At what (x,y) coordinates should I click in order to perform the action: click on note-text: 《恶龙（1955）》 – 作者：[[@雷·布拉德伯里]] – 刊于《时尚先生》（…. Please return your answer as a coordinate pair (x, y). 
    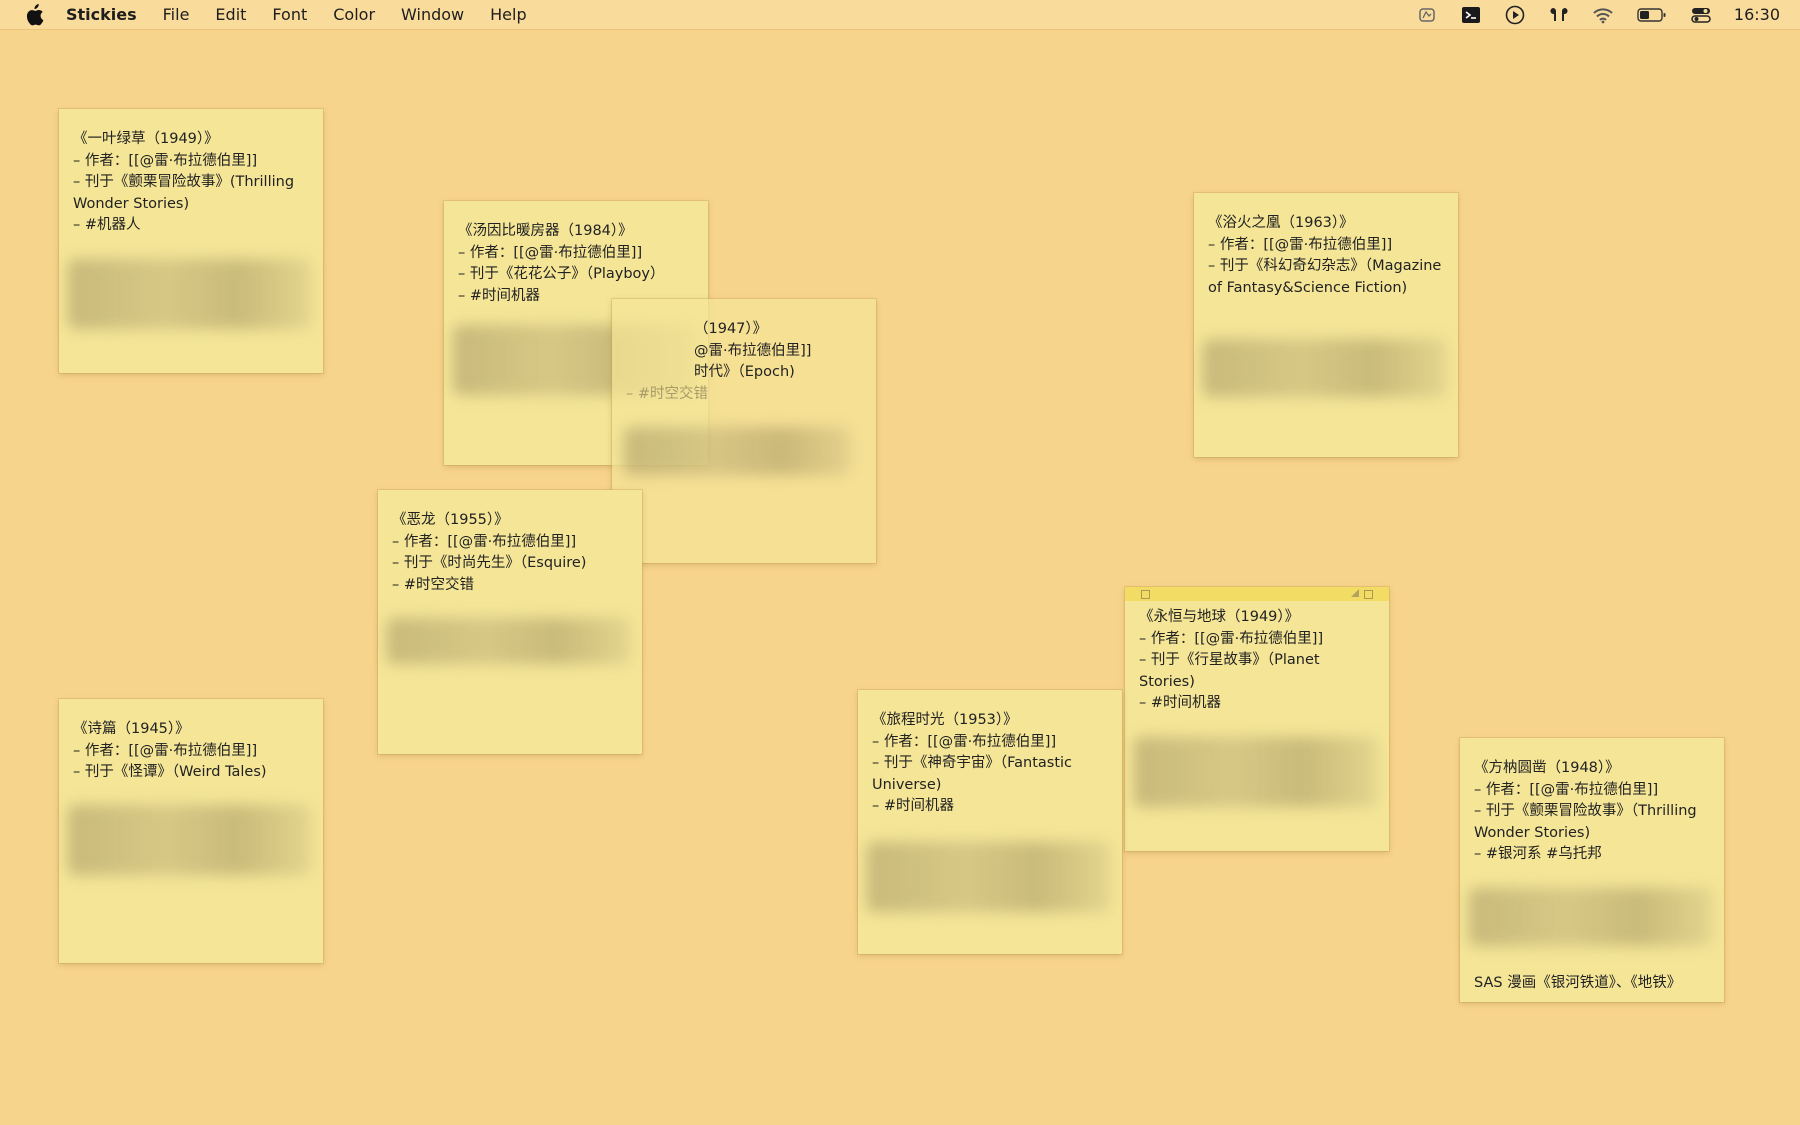
    Looking at the image, I should click on (511, 553).